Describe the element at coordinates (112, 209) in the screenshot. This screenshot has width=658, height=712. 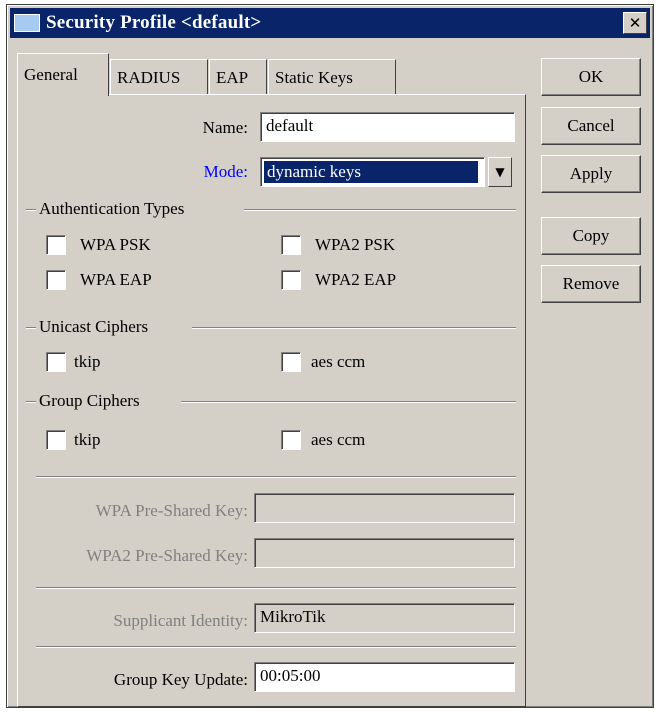
I see `auth-types-heading: Authentication Types` at that location.